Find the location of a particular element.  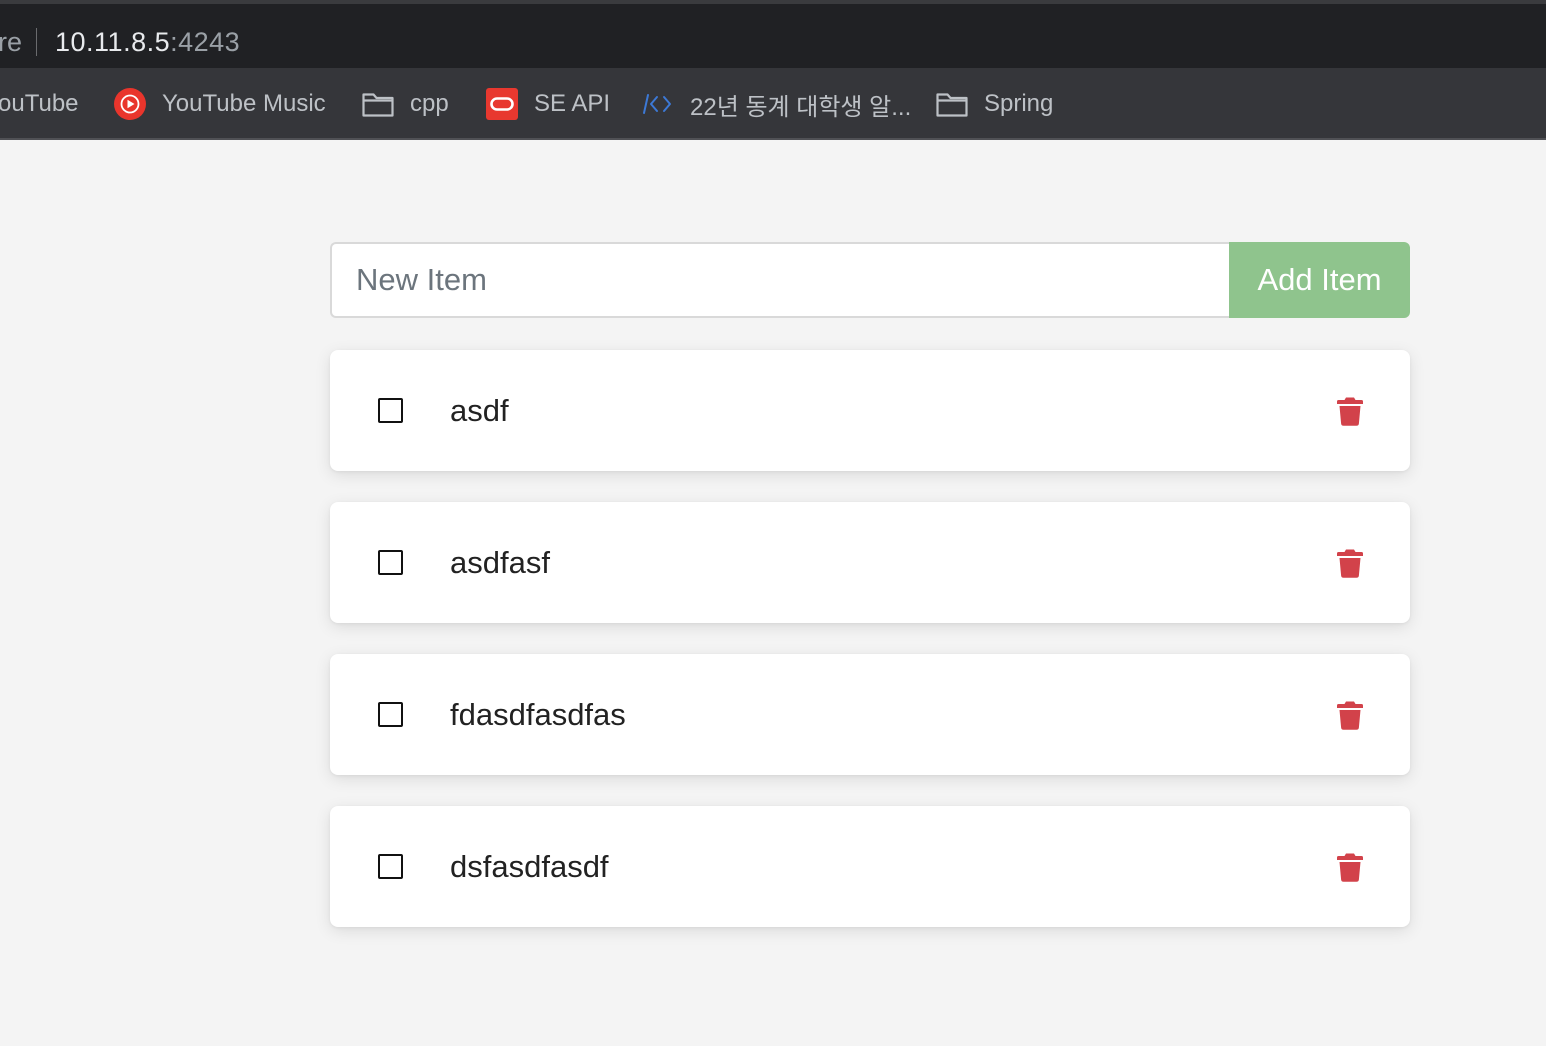

bookmark-label: YouTube Music is located at coordinates (244, 103).